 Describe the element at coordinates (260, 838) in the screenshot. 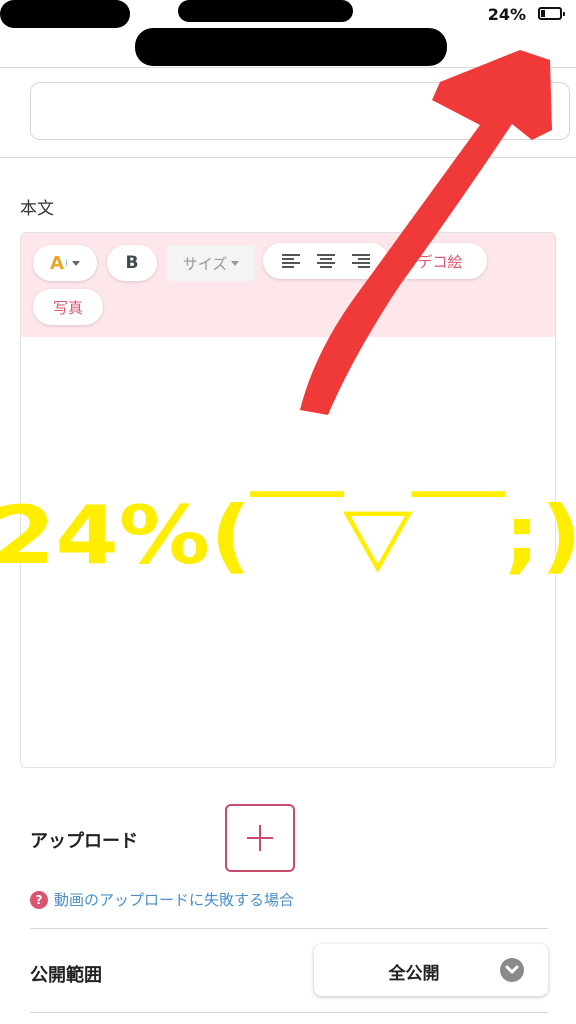

I see `upload-add-button` at that location.